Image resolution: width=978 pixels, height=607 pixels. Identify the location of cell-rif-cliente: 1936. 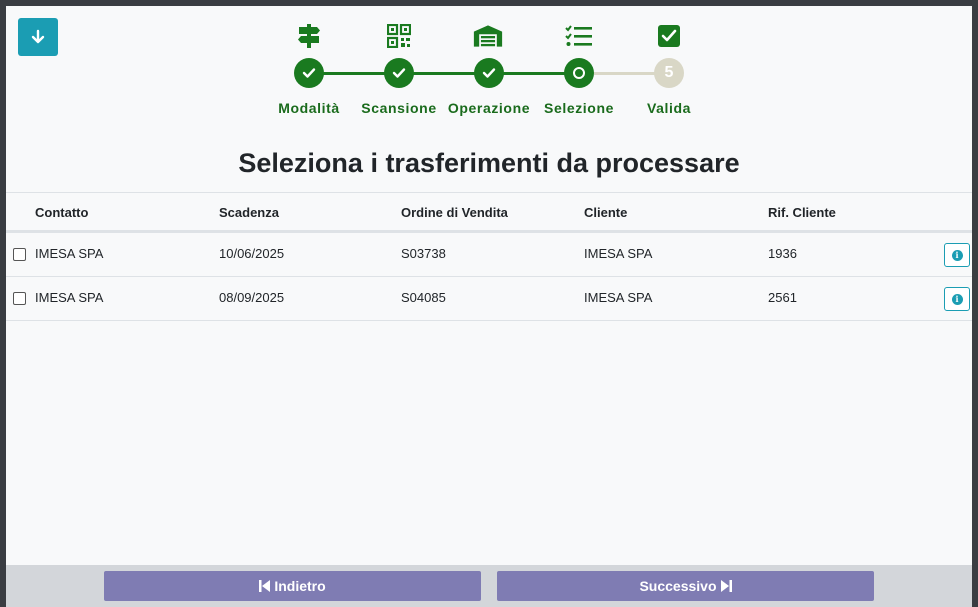
(782, 253).